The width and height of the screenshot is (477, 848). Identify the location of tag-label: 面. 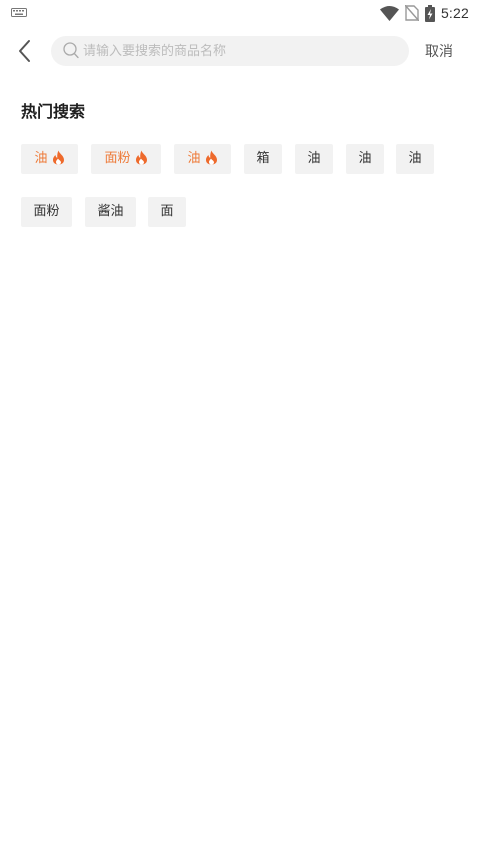
(167, 211).